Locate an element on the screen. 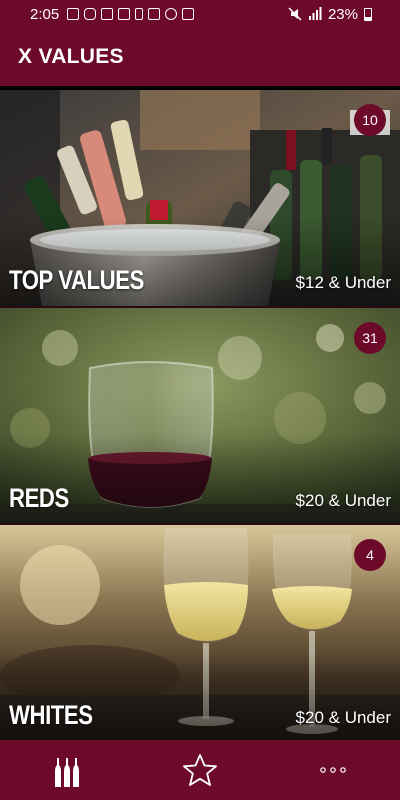  wine-bottles-icon is located at coordinates (67, 772).